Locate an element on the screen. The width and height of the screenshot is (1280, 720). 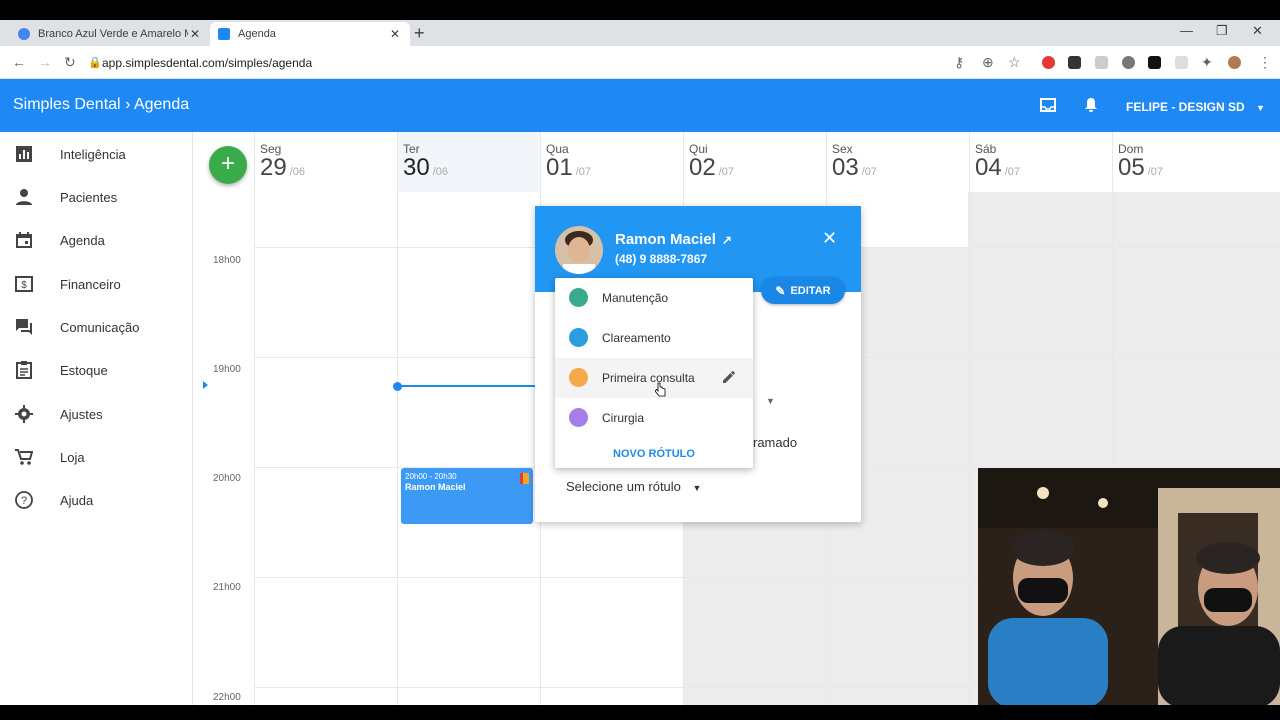
current-time-line is located at coordinates (468, 386).